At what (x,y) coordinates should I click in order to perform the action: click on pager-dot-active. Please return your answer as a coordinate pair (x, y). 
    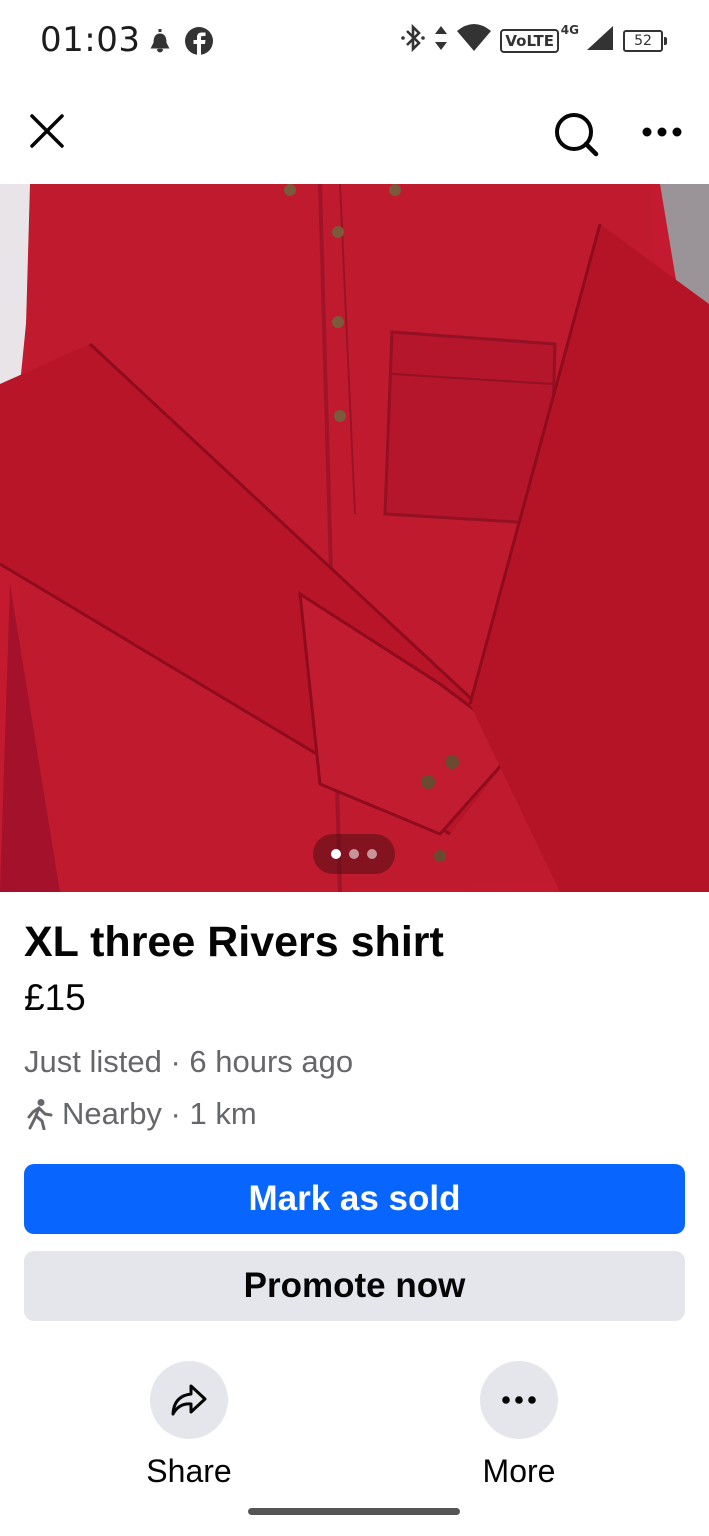
    Looking at the image, I should click on (336, 854).